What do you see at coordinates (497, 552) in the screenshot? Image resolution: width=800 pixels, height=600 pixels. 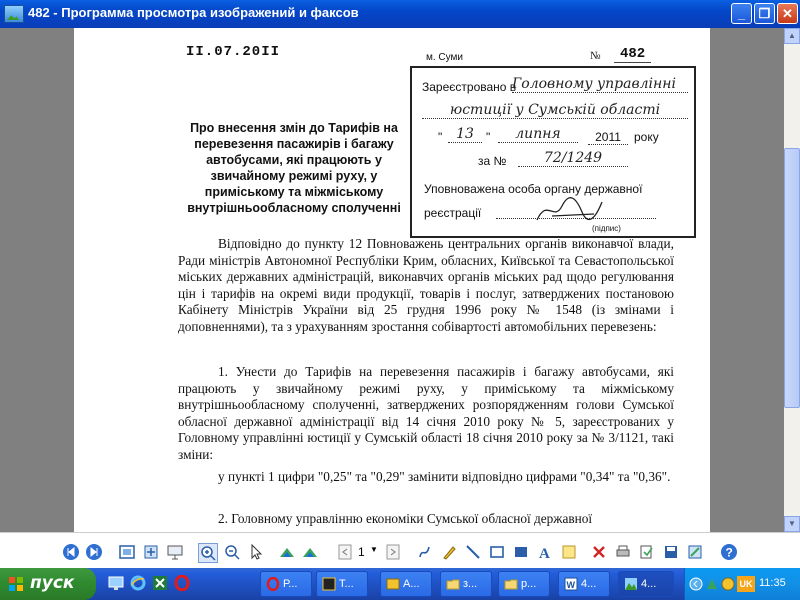 I see `frame-tool-icon` at bounding box center [497, 552].